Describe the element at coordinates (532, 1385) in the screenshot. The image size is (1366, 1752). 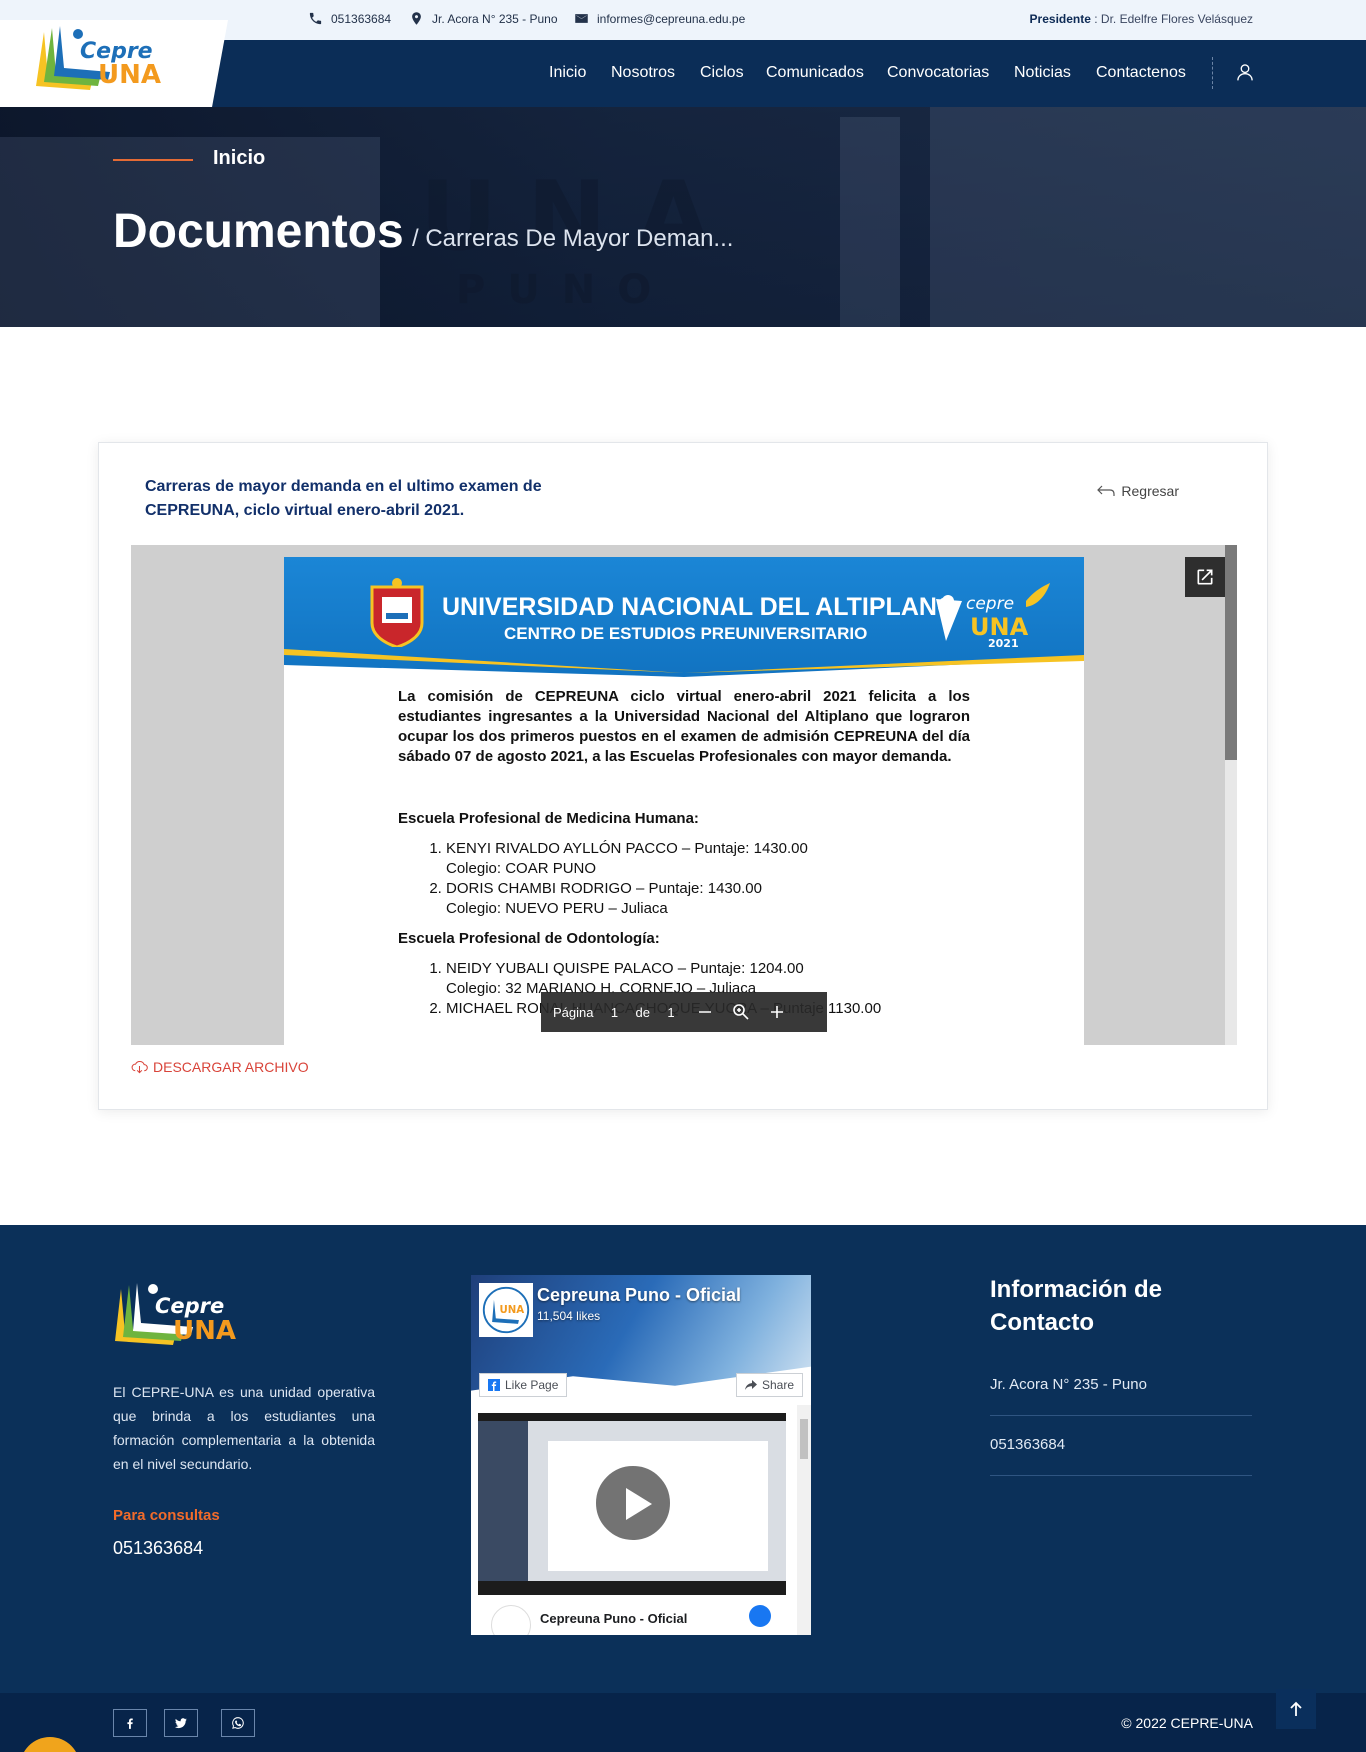
I see `fb-like-label: Like Page` at that location.